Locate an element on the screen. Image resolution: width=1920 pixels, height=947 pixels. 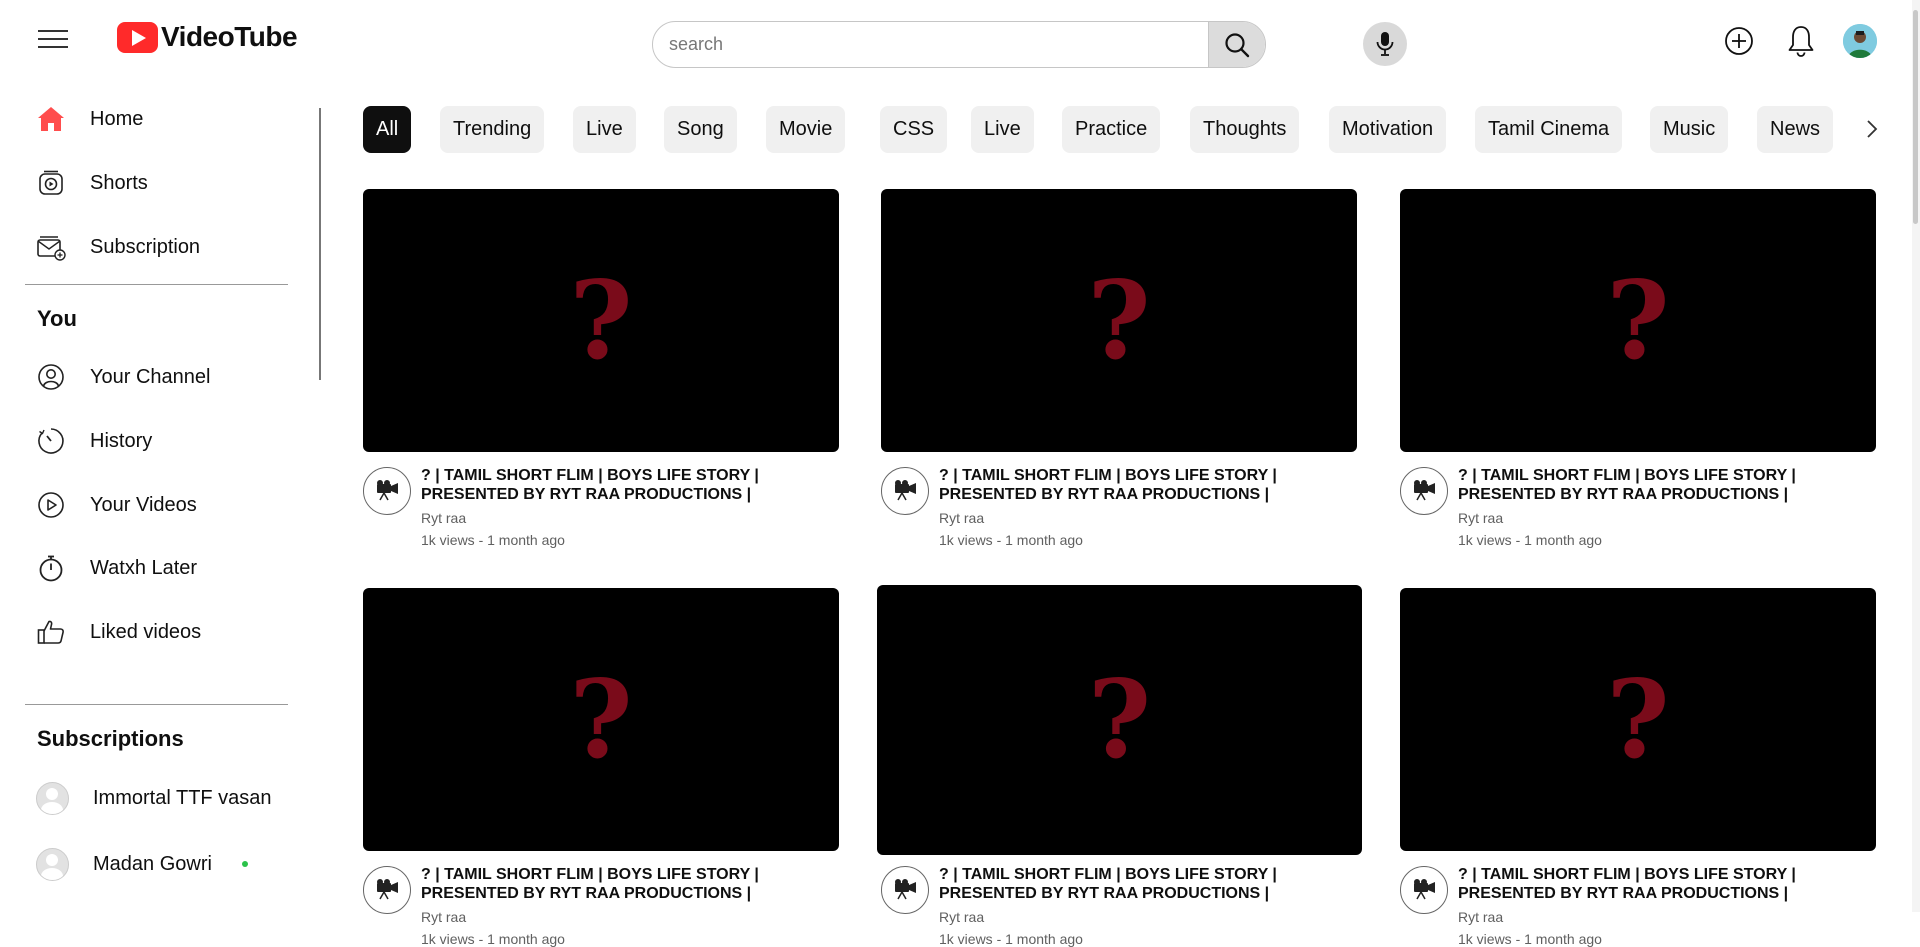
chip-news: News is located at coordinates (1795, 129).